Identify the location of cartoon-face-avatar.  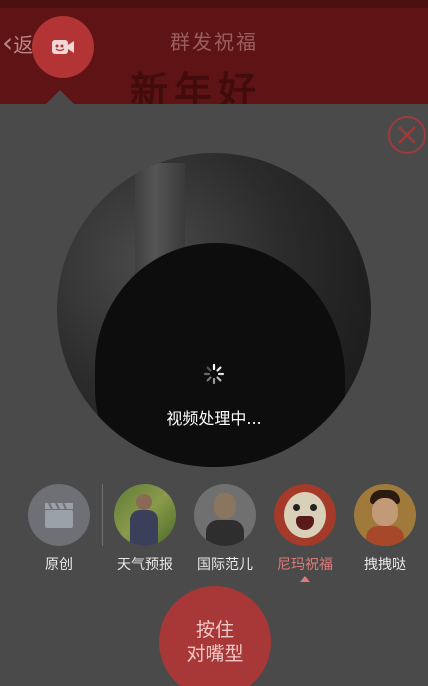
(305, 515).